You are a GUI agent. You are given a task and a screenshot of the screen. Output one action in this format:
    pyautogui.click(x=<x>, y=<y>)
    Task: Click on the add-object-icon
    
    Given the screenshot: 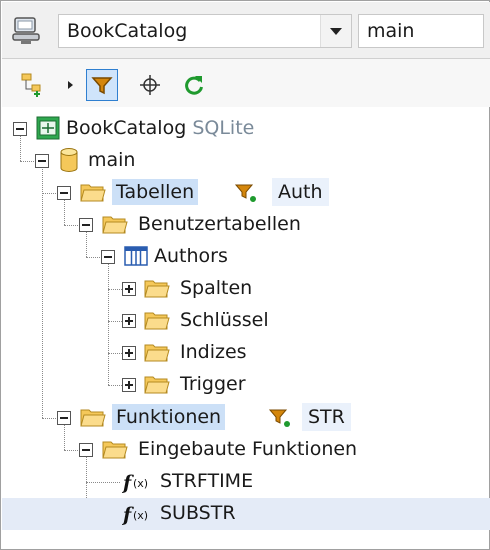 What is the action you would take?
    pyautogui.click(x=31, y=85)
    